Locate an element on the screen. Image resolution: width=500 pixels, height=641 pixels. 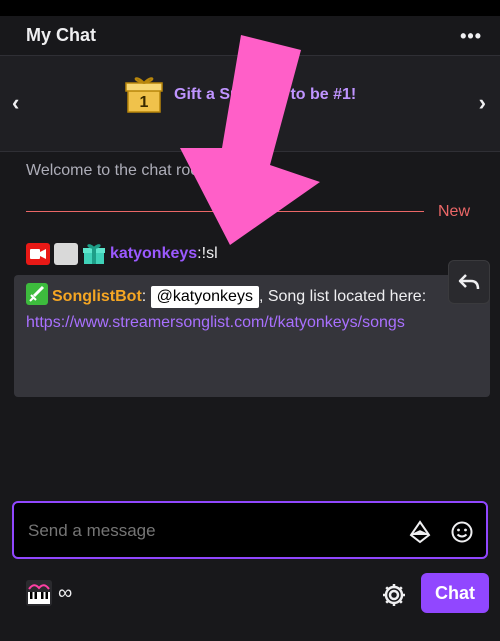
sword-badge-icon is located at coordinates (37, 294).